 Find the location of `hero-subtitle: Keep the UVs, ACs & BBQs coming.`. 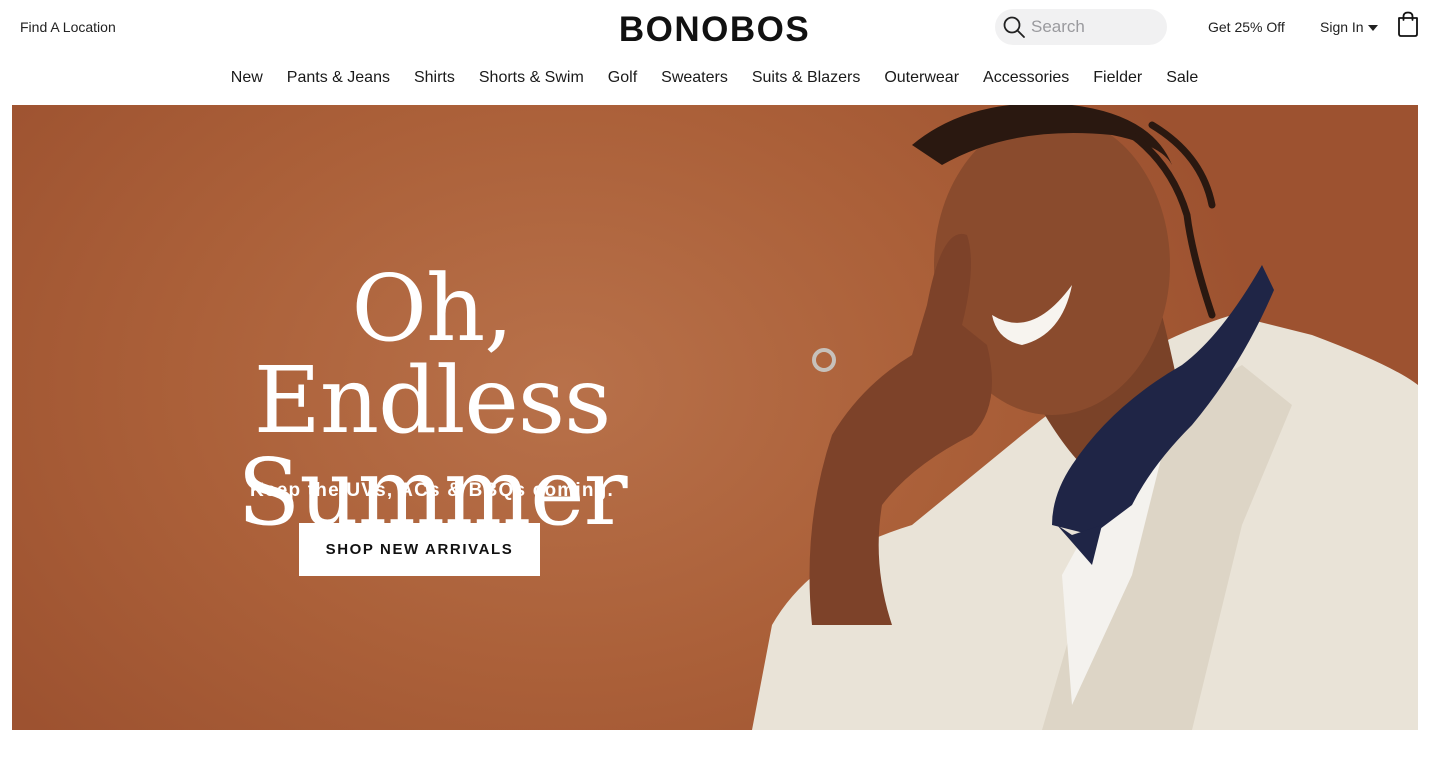

hero-subtitle: Keep the UVs, ACs & BBQs coming. is located at coordinates (432, 490).